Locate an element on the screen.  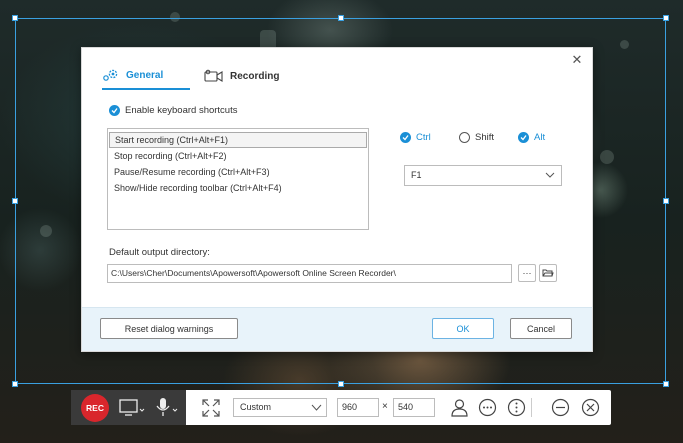
webcam-button is located at coordinates (459, 407).